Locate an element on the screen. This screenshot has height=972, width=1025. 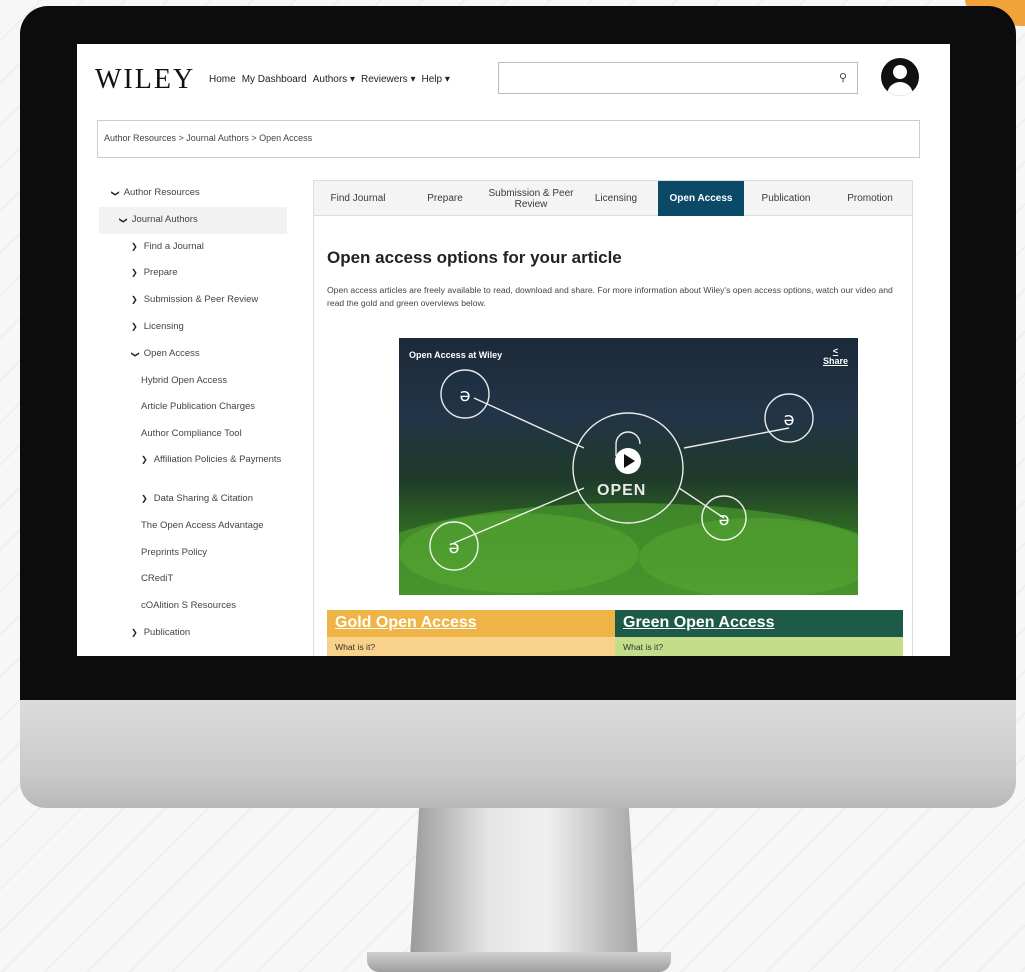
gold-oa-header: Gold Open Access is located at coordinates (471, 623).